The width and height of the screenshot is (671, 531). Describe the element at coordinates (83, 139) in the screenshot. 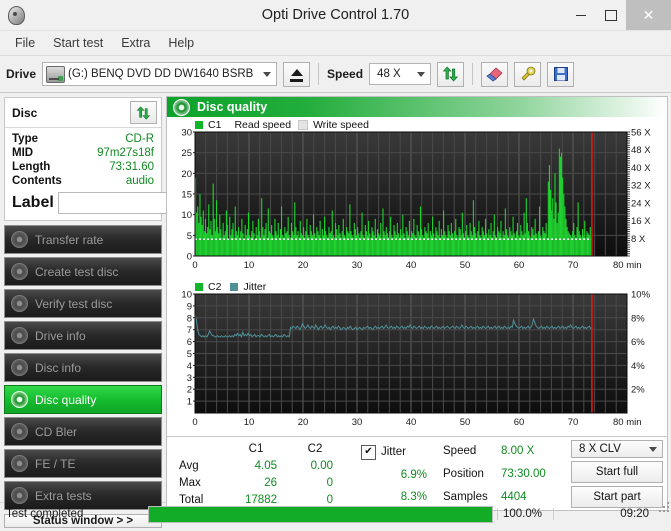

I see `disc-row-type: Type CD-R` at that location.